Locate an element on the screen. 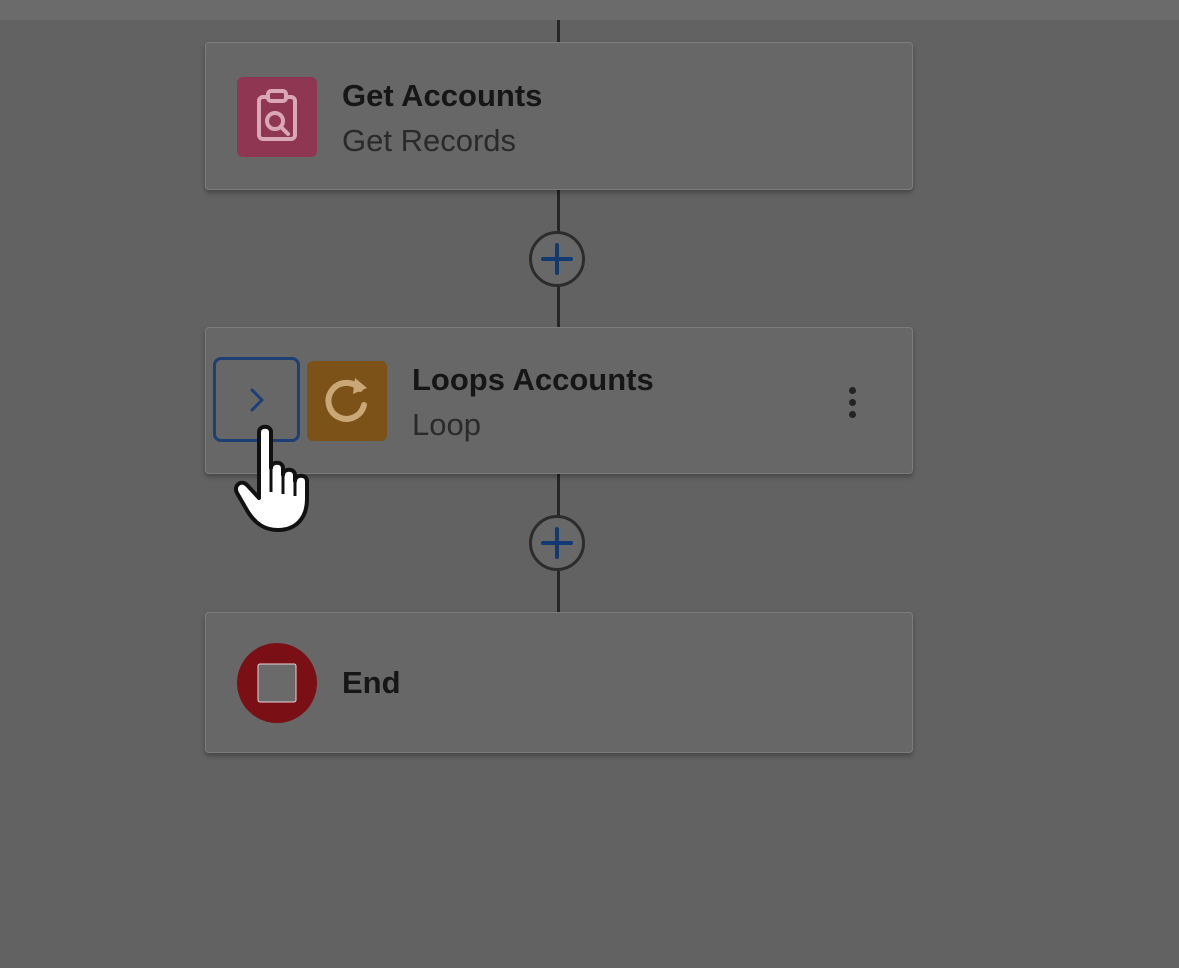  end-stop-icon is located at coordinates (277, 683).